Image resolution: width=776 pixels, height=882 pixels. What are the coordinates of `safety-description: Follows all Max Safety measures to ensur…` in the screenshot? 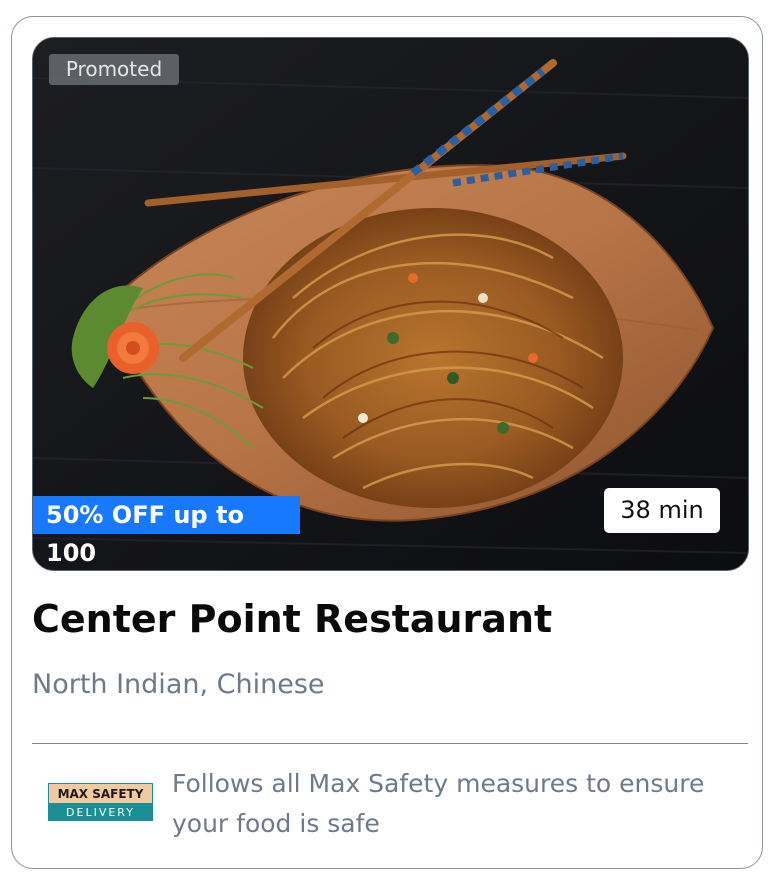 It's located at (438, 803).